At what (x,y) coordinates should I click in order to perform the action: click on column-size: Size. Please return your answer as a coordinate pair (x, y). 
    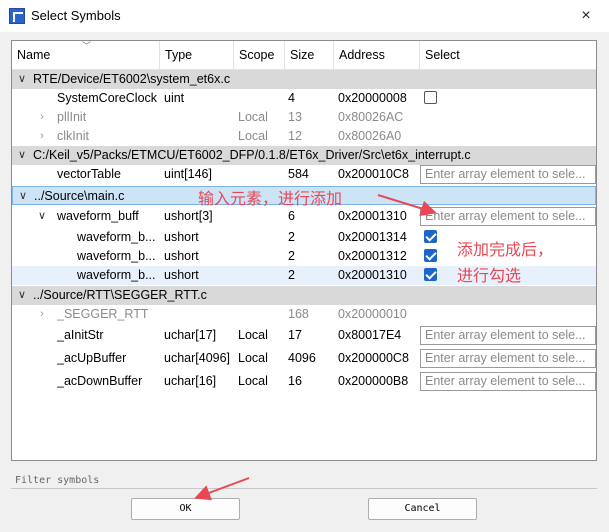
    Looking at the image, I should click on (309, 55).